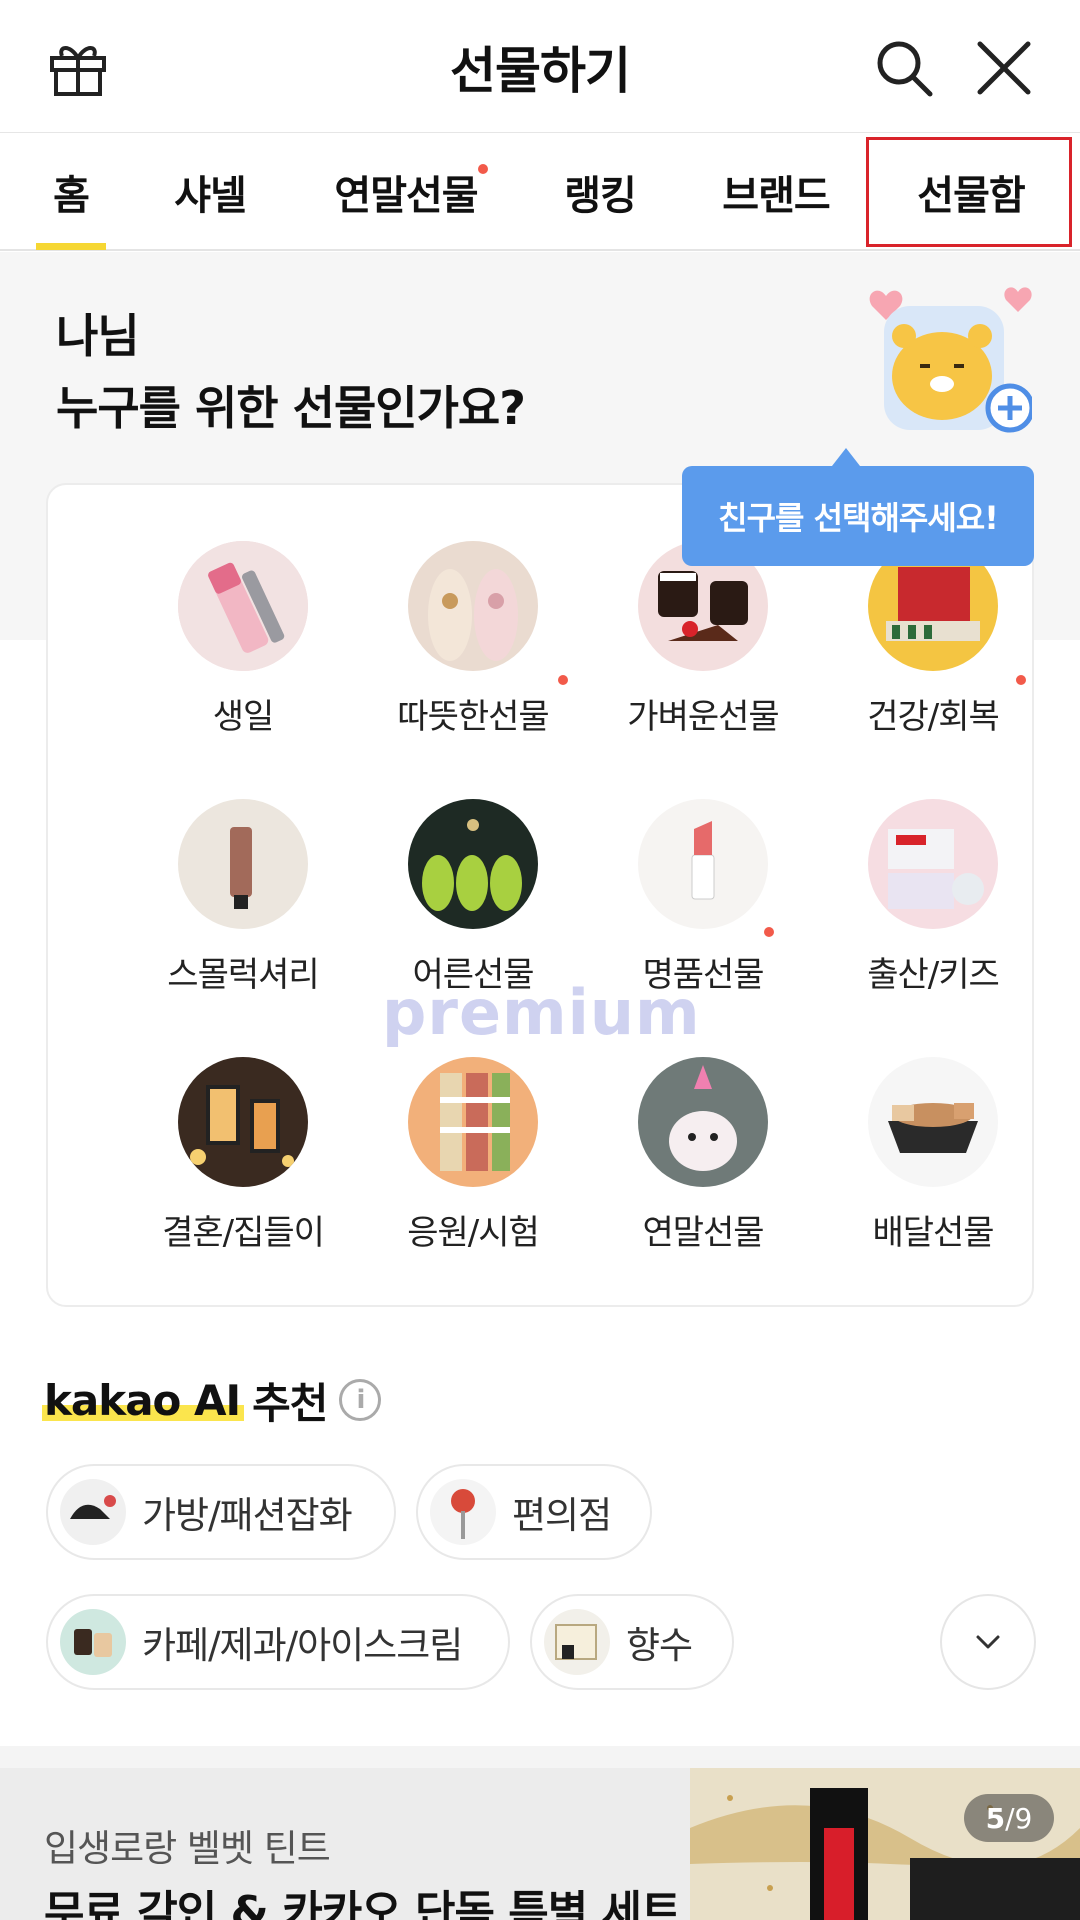 The height and width of the screenshot is (1920, 1080). I want to click on tab-brand: 브랜드, so click(776, 191).